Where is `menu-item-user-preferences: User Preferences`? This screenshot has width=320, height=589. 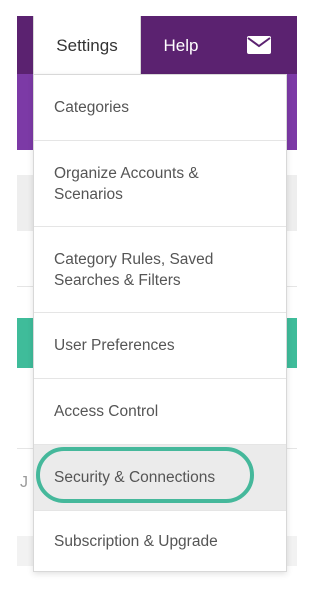 menu-item-user-preferences: User Preferences is located at coordinates (160, 346).